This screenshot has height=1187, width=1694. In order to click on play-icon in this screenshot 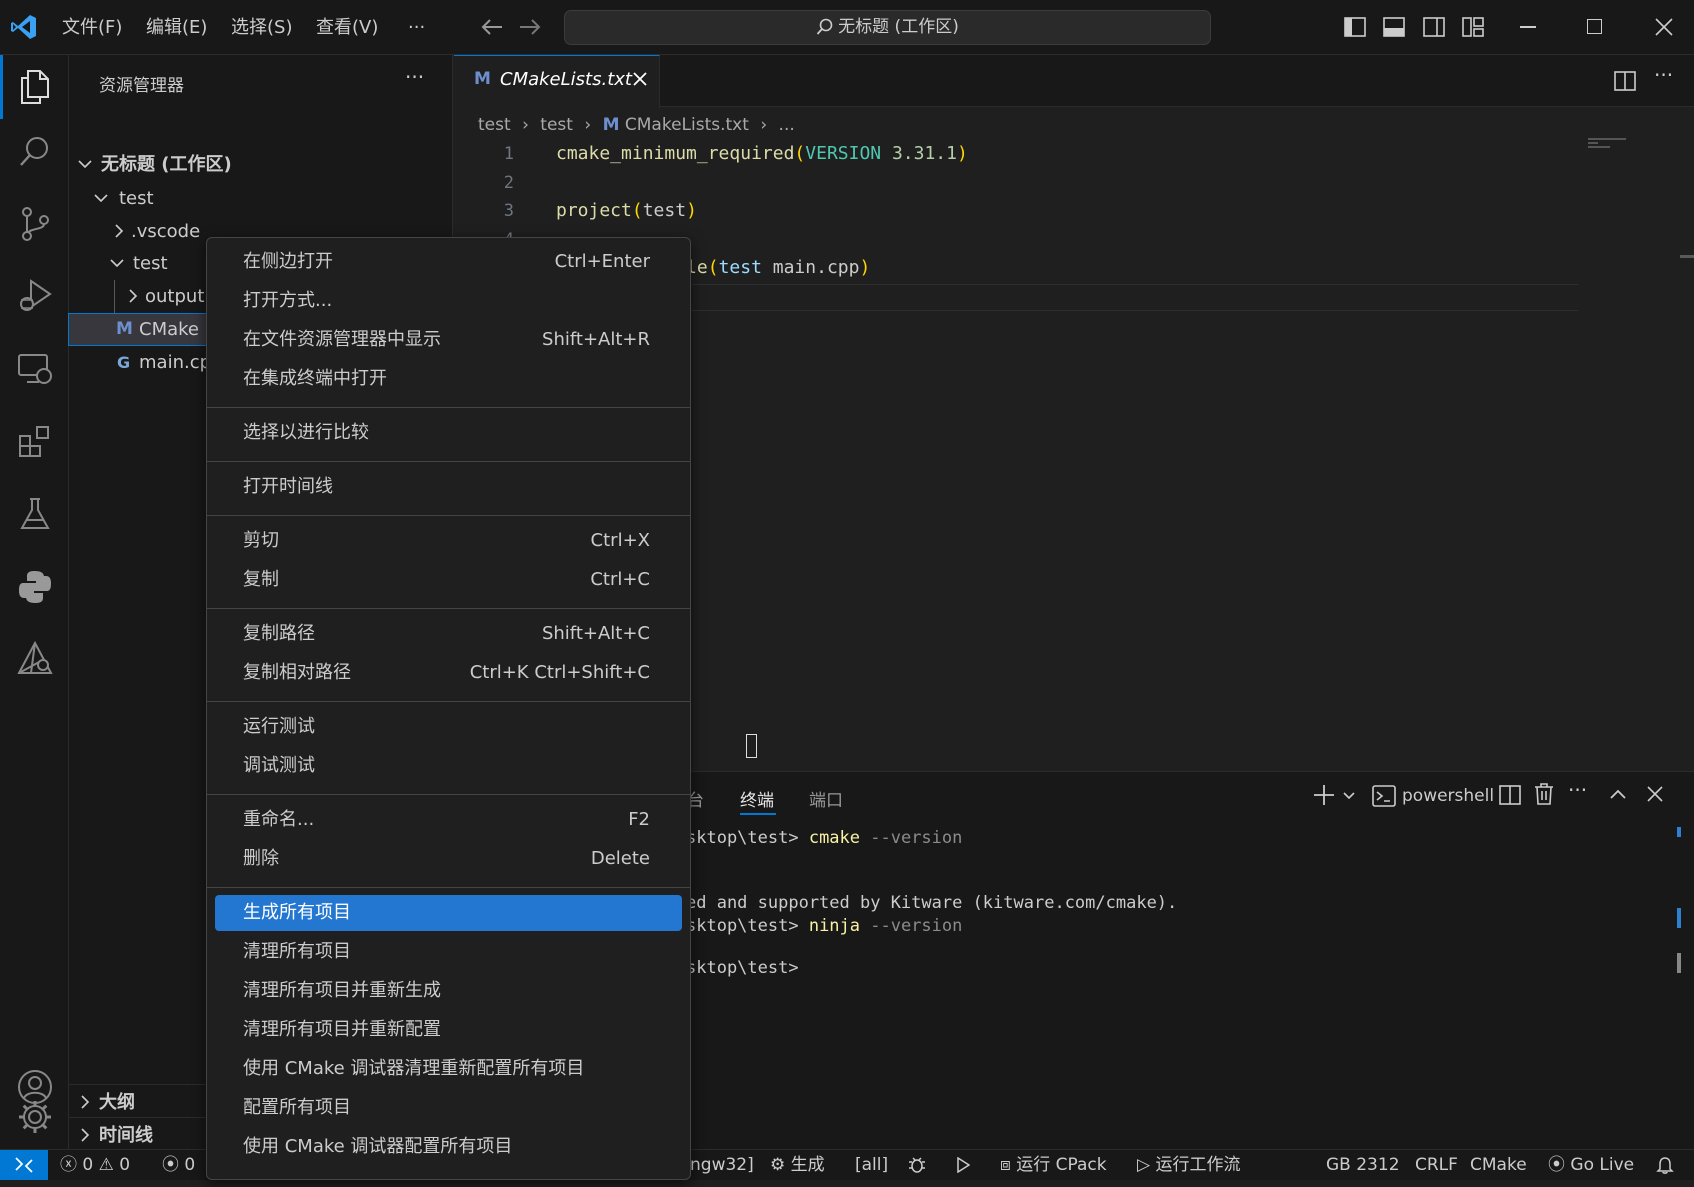, I will do `click(963, 1172)`.